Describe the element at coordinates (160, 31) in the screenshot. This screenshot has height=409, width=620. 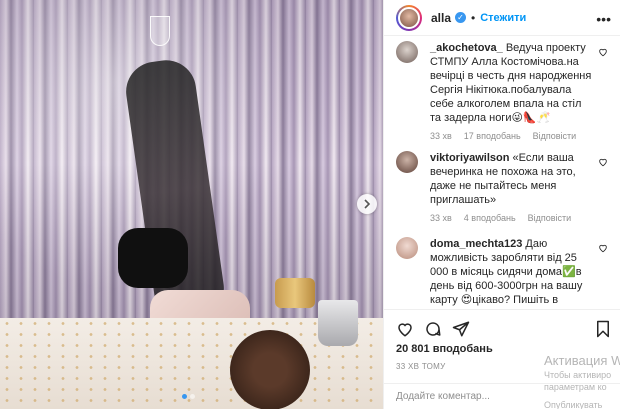
I see `champagne-glass` at that location.